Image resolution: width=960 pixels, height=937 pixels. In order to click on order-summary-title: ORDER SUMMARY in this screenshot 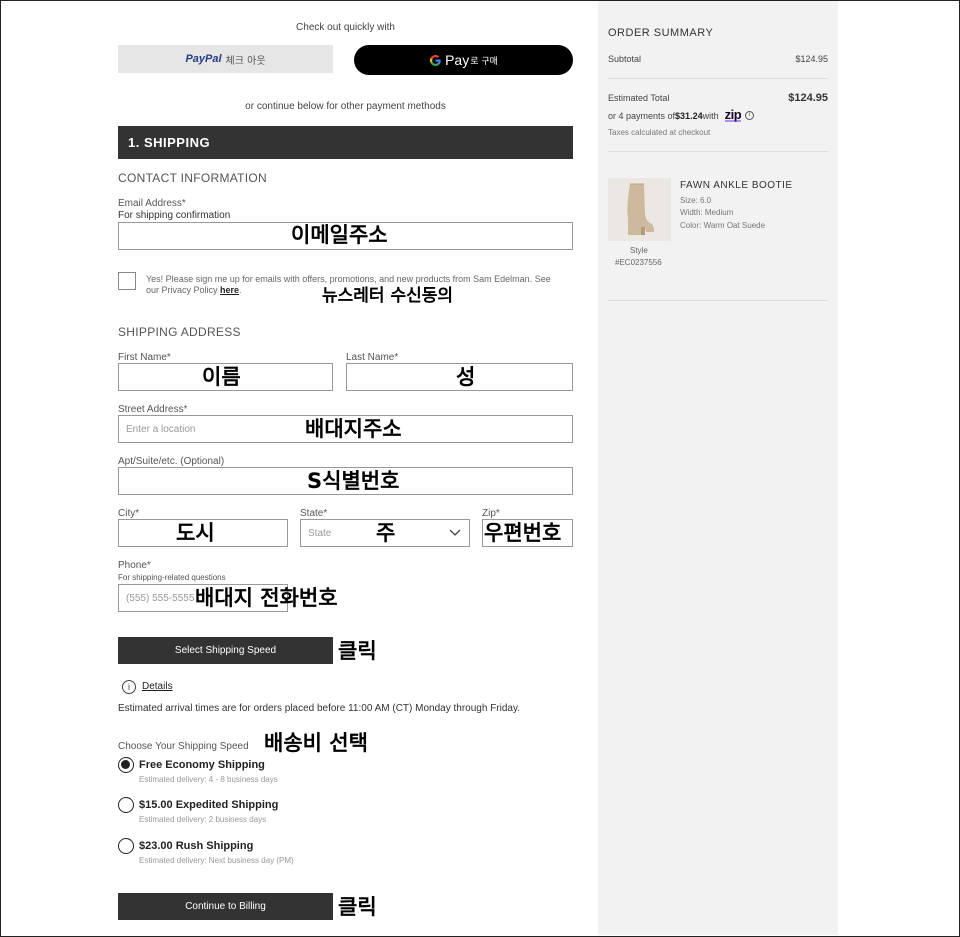, I will do `click(661, 33)`.